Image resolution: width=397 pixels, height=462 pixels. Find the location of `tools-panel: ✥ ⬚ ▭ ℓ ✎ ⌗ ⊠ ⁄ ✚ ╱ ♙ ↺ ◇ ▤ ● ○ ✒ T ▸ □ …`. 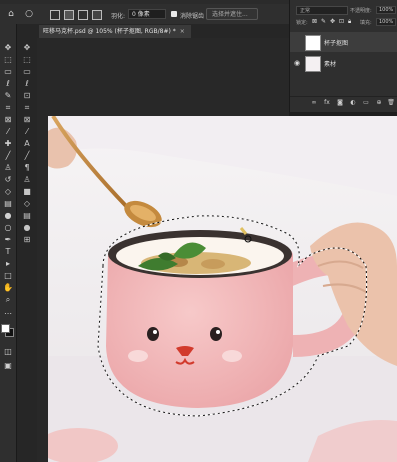

tools-panel: ✥ ⬚ ▭ ℓ ✎ ⌗ ⊠ ⁄ ✚ ╱ ♙ ↺ ◇ ▤ ● ○ ✒ T ▸ □ … is located at coordinates (8, 243).